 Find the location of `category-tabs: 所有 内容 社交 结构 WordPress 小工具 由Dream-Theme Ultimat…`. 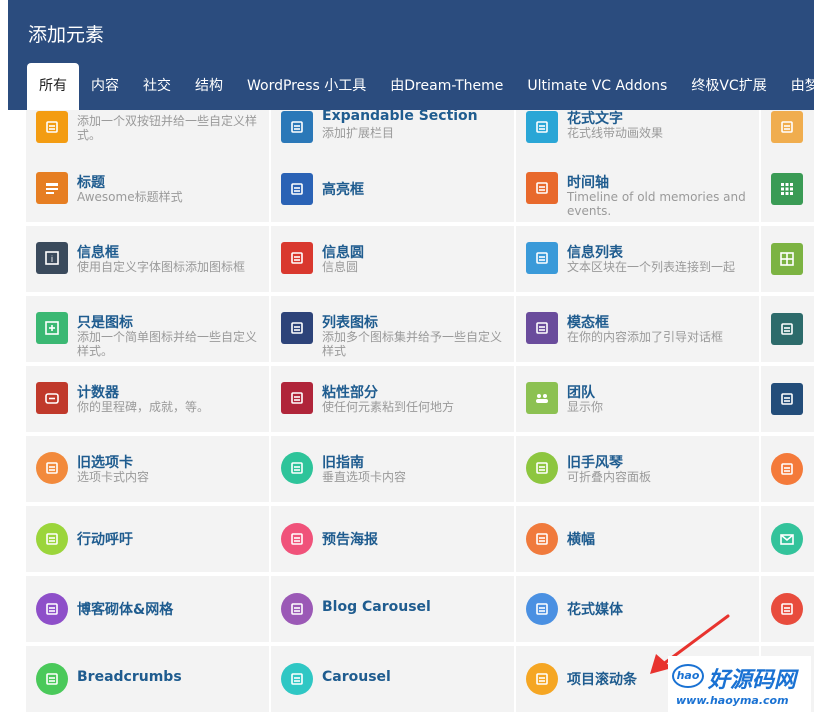

category-tabs: 所有 内容 社交 结构 WordPress 小工具 由Dream-Theme Ultimat… is located at coordinates (420, 86).